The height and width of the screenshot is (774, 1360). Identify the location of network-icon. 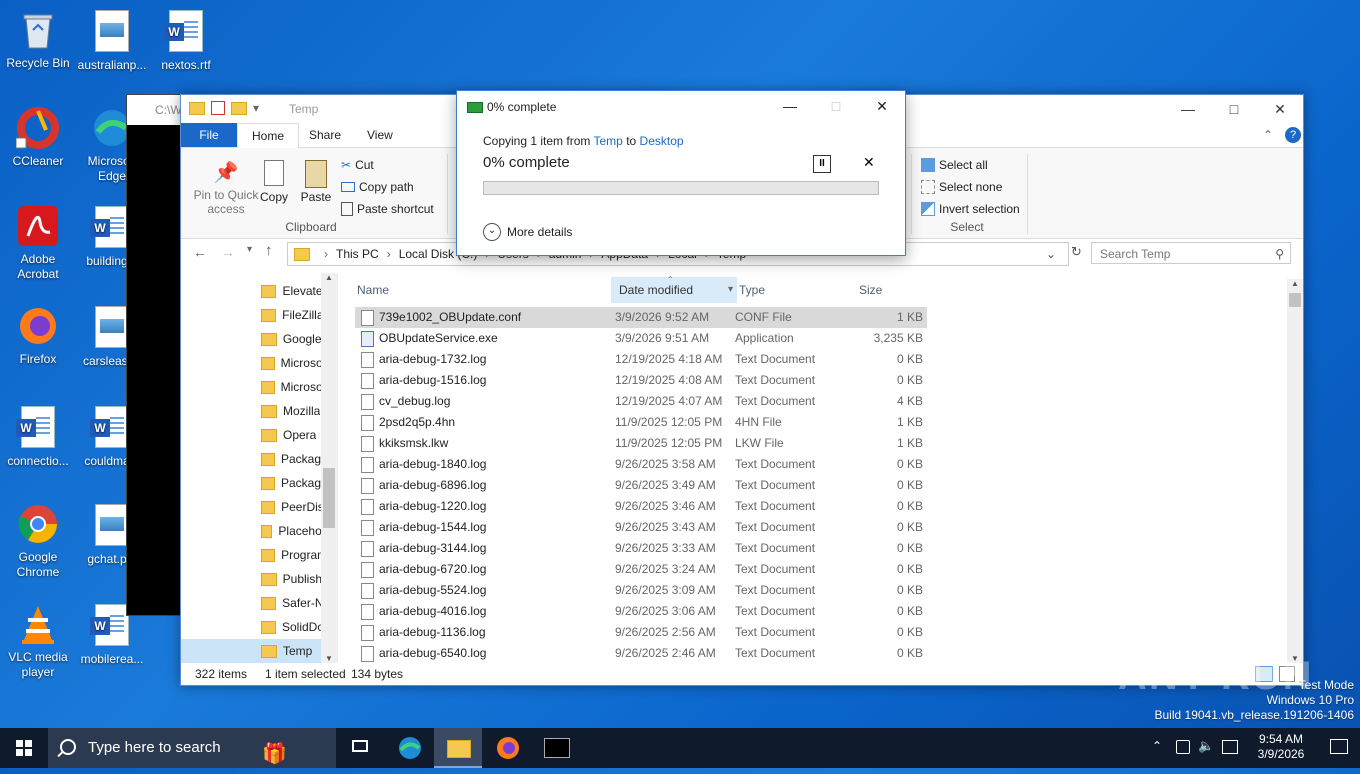
(1183, 747).